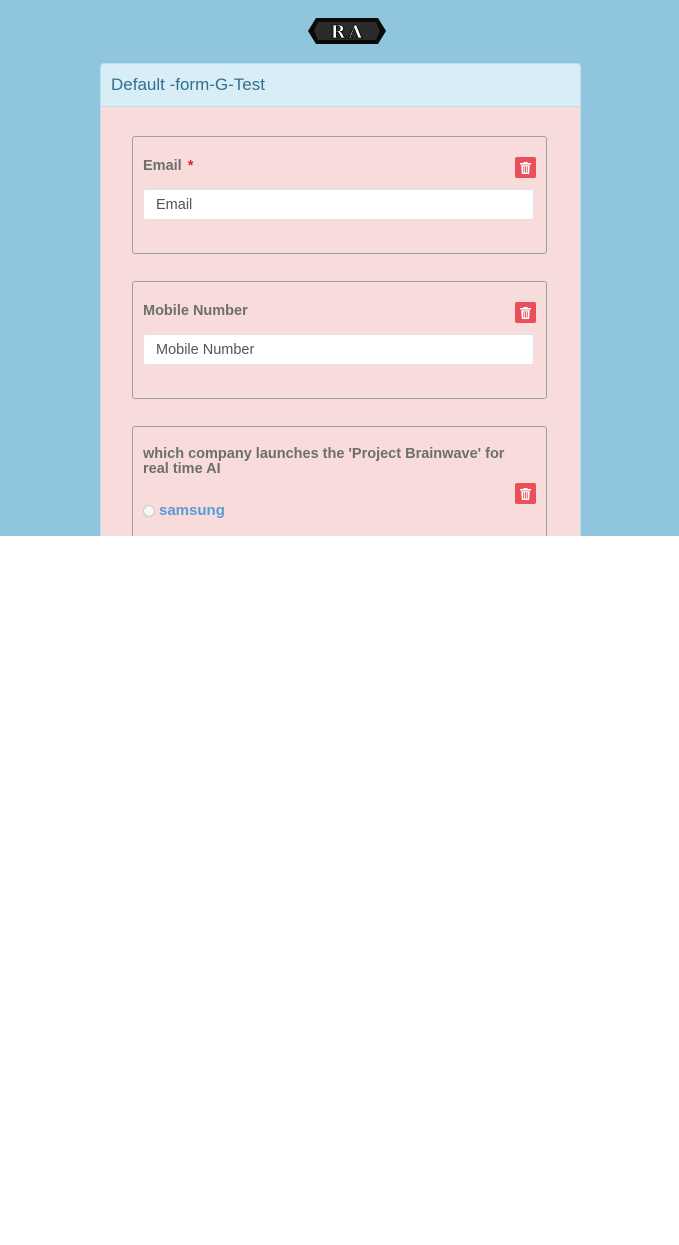  I want to click on mobile-label: Mobile Number, so click(195, 311).